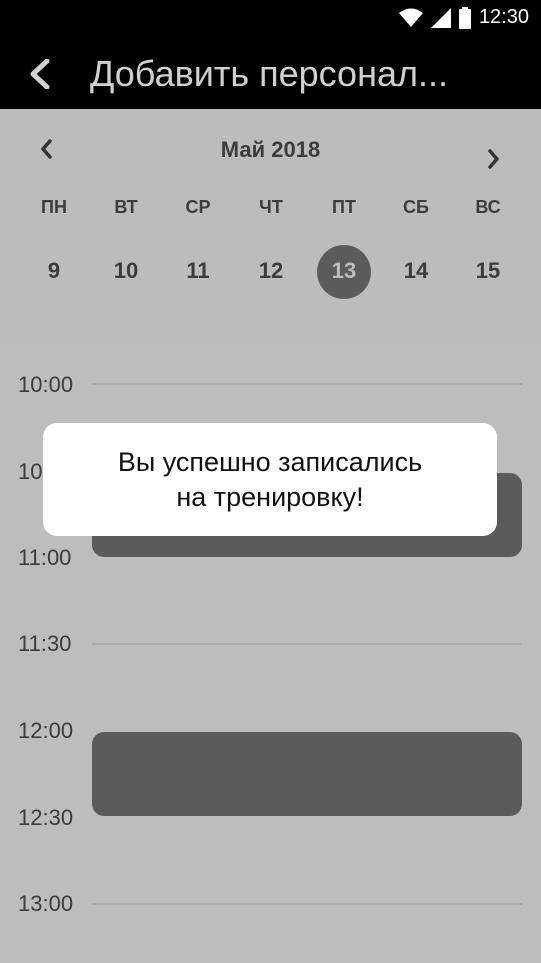 The width and height of the screenshot is (541, 963). Describe the element at coordinates (54, 207) in the screenshot. I see `weekday-mon: ПН` at that location.